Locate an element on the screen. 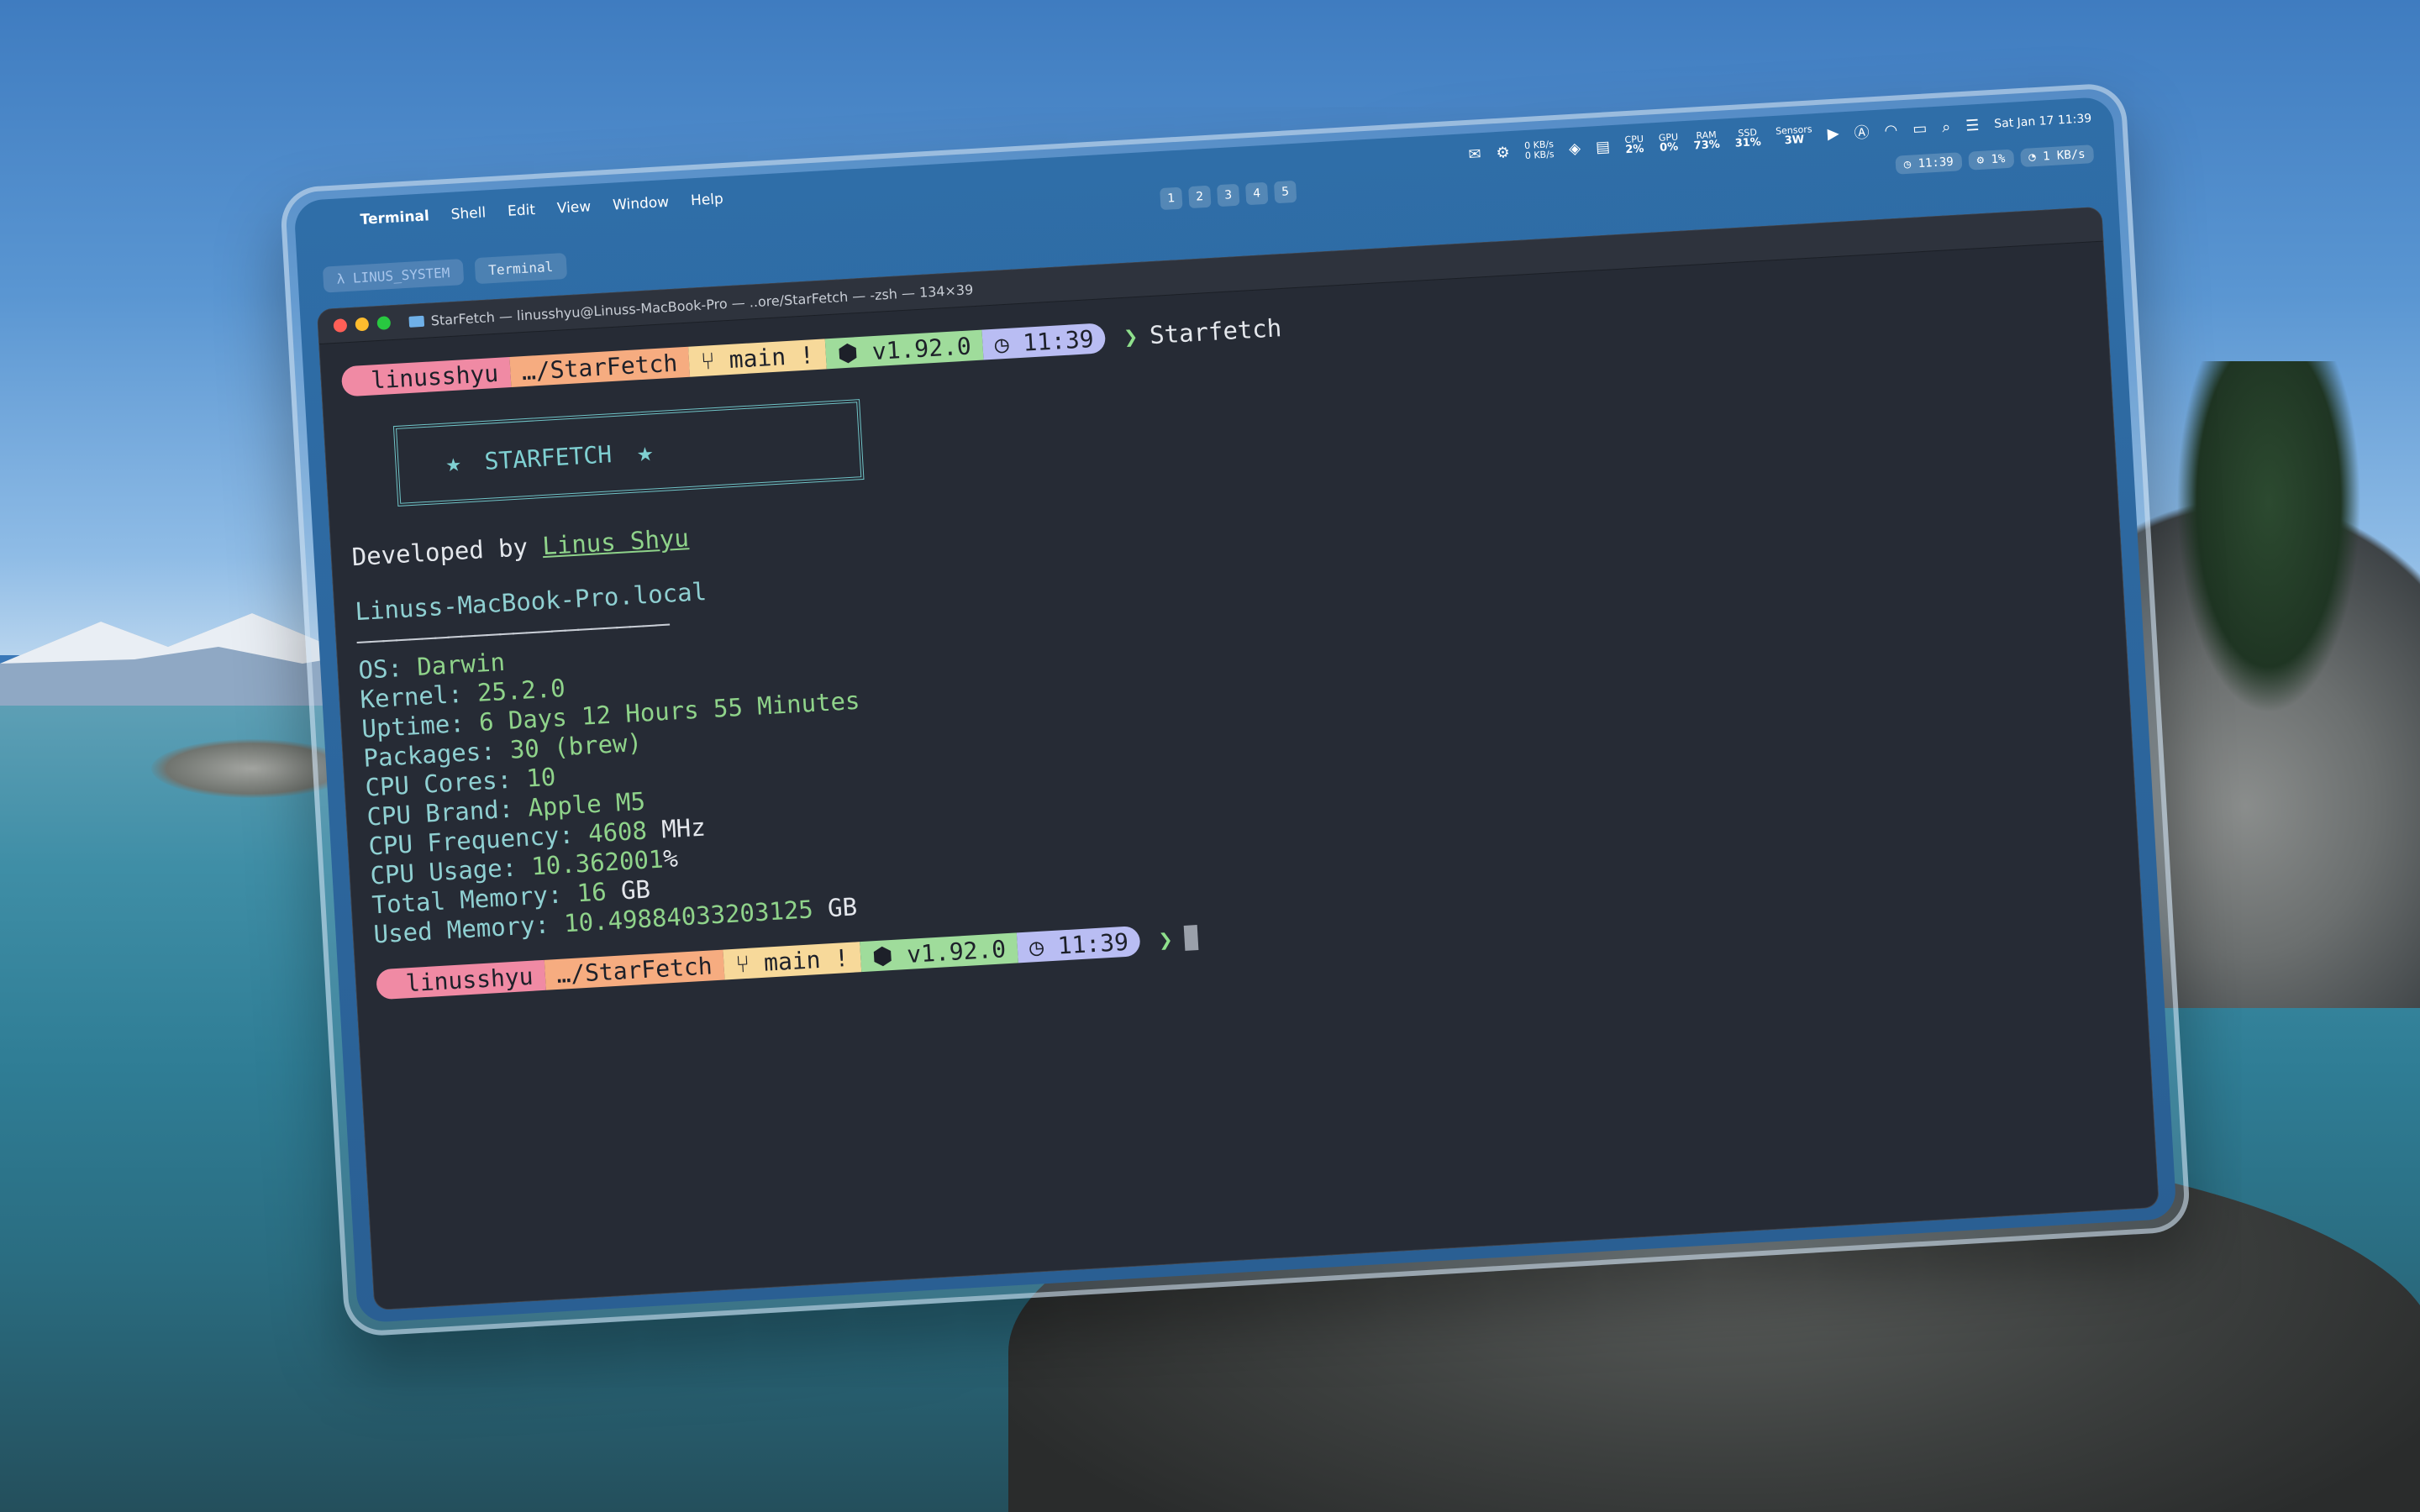 The image size is (2420, 1512). time-pill: ◷ 11:39 is located at coordinates (1929, 163).